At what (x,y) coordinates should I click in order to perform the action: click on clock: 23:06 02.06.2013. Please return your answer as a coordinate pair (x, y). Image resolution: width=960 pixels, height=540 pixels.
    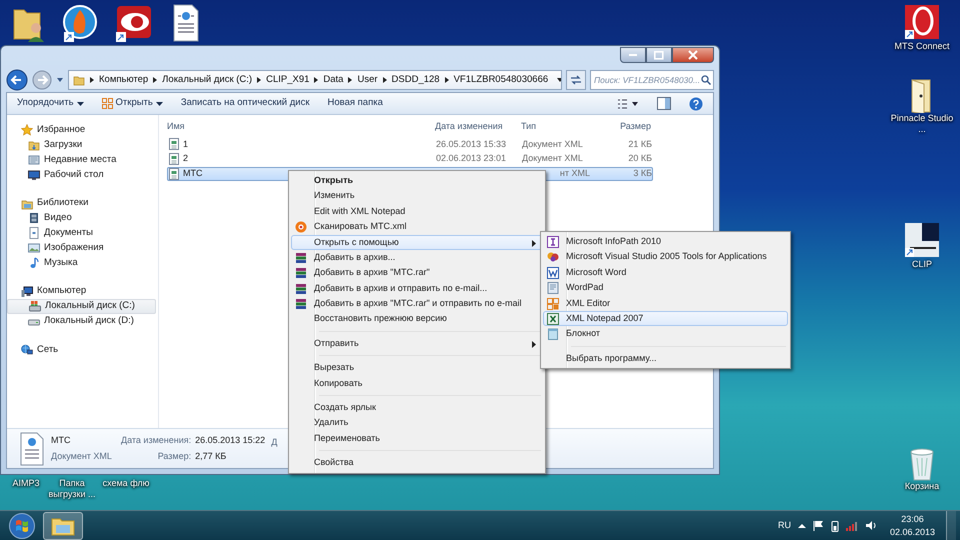
    Looking at the image, I should click on (912, 525).